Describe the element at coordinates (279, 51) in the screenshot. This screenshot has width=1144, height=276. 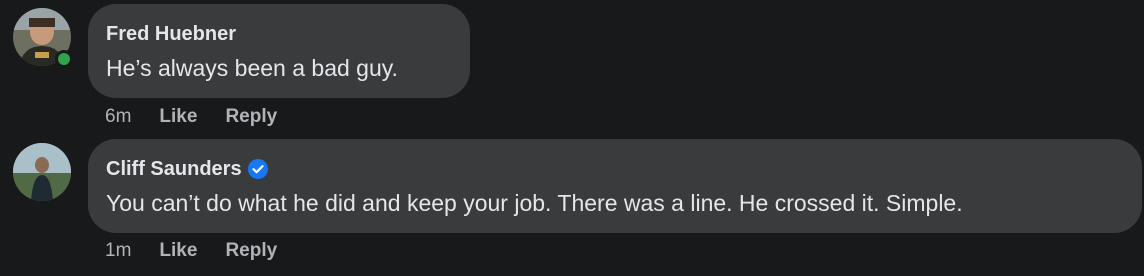
I see `comment-bubble: Fred Huebner He’s always been a bad guy.` at that location.